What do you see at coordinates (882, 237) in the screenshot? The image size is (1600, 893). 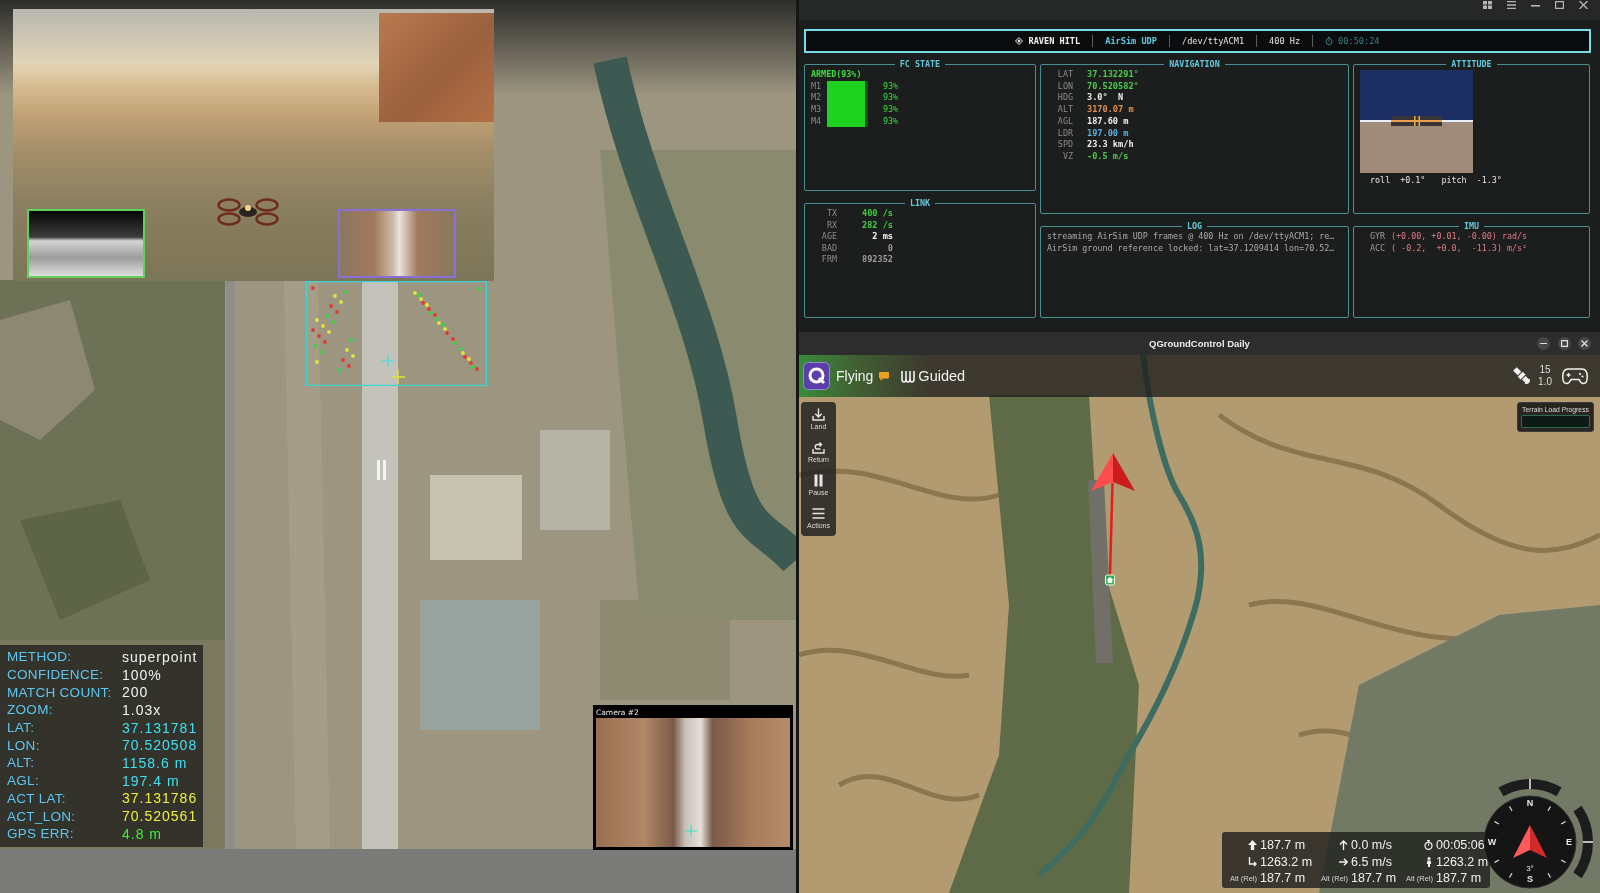 I see `link-stat-value: 2 ms` at bounding box center [882, 237].